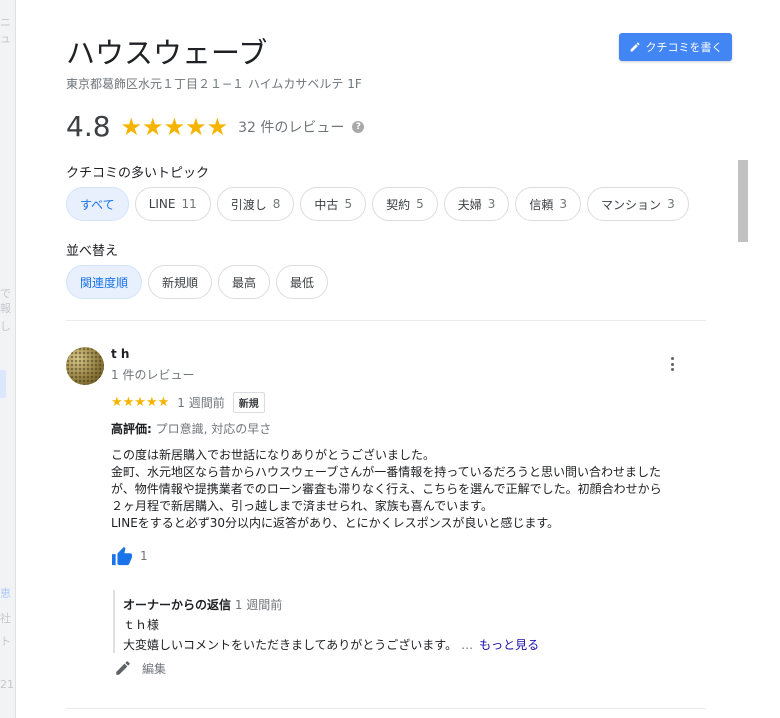  What do you see at coordinates (120, 354) in the screenshot?
I see `reviewer-name: t h` at bounding box center [120, 354].